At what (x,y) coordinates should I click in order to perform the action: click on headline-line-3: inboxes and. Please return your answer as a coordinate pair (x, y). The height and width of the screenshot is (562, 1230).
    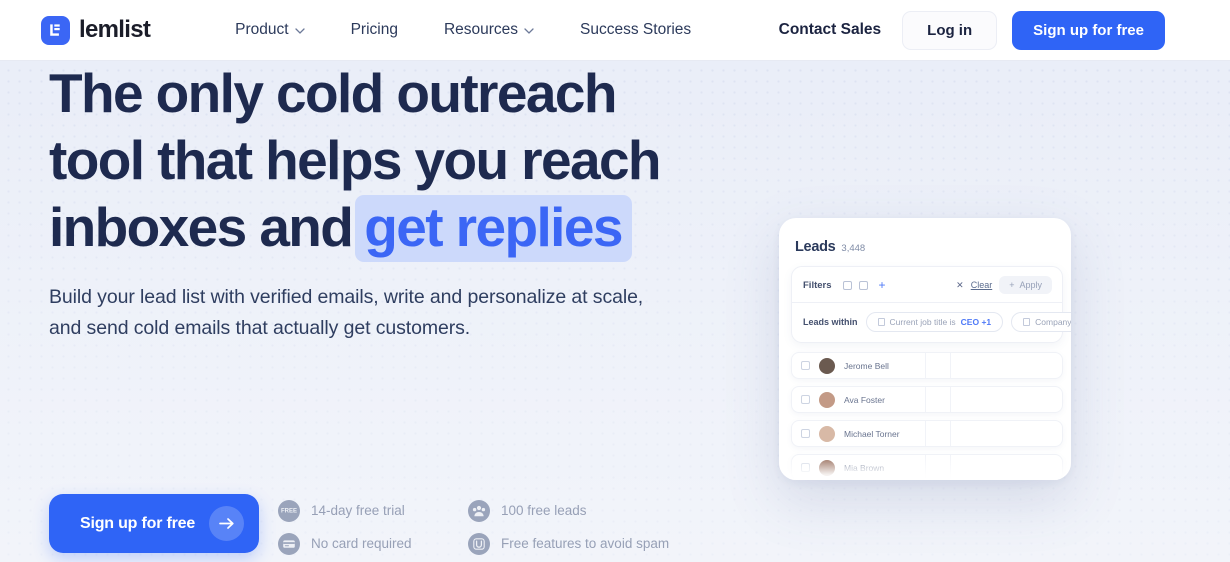
    Looking at the image, I should click on (201, 227).